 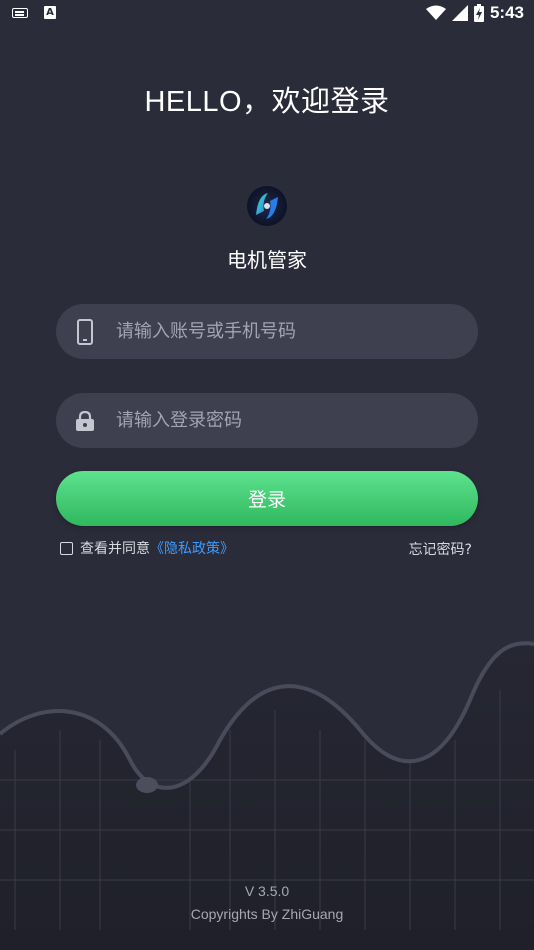 What do you see at coordinates (440, 549) in the screenshot?
I see `forgot-password-link: 忘记密码?` at bounding box center [440, 549].